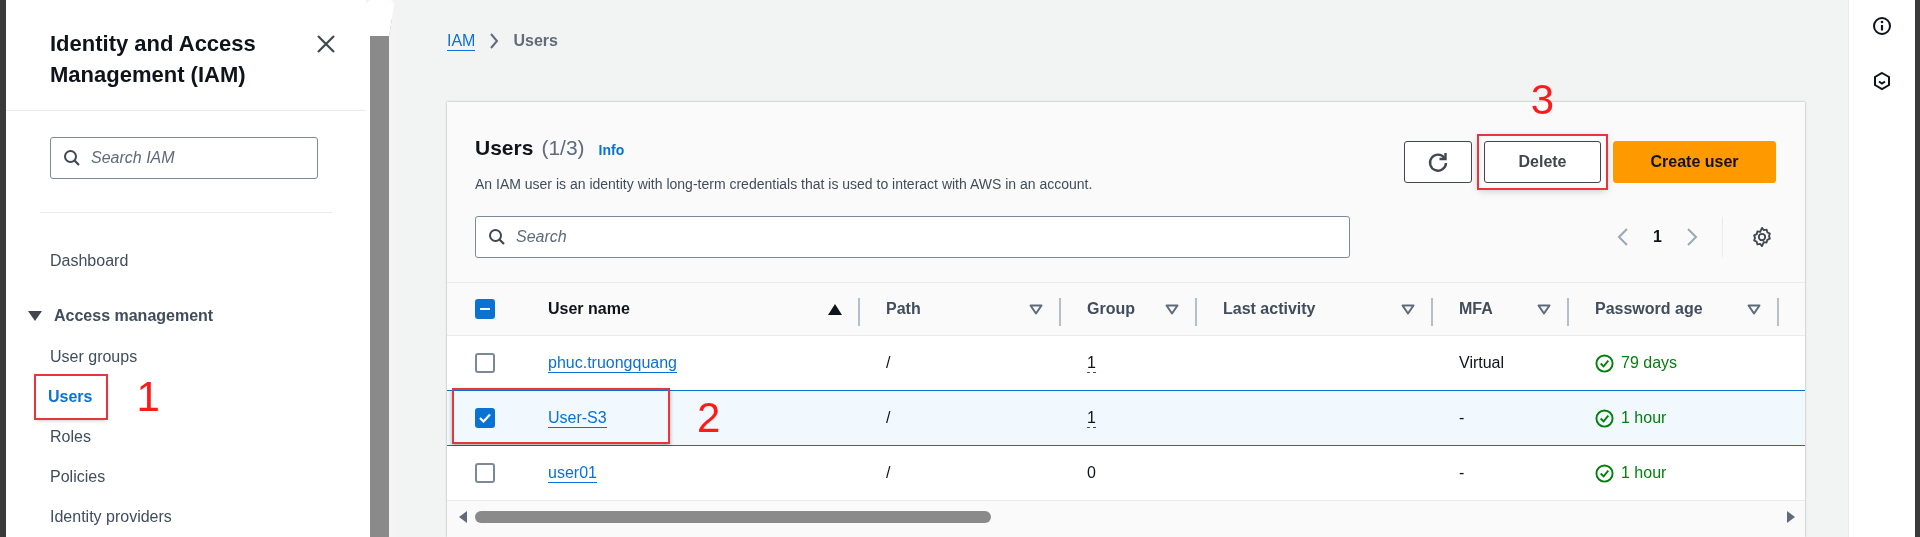 The height and width of the screenshot is (537, 1920). I want to click on caret-icon, so click(35, 316).